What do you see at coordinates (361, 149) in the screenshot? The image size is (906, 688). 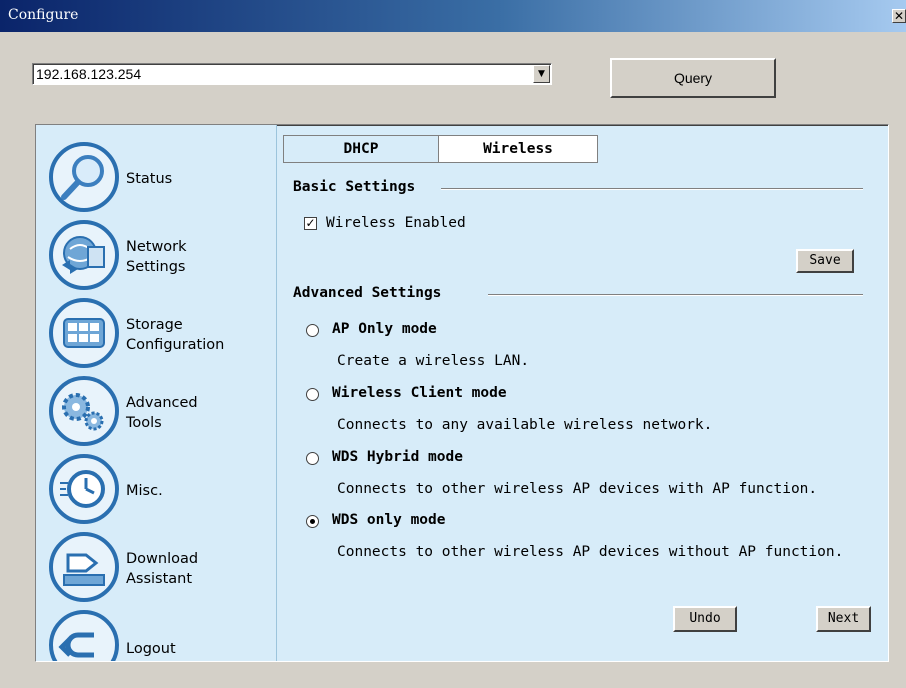 I see `tab-dhcp: DHCP` at bounding box center [361, 149].